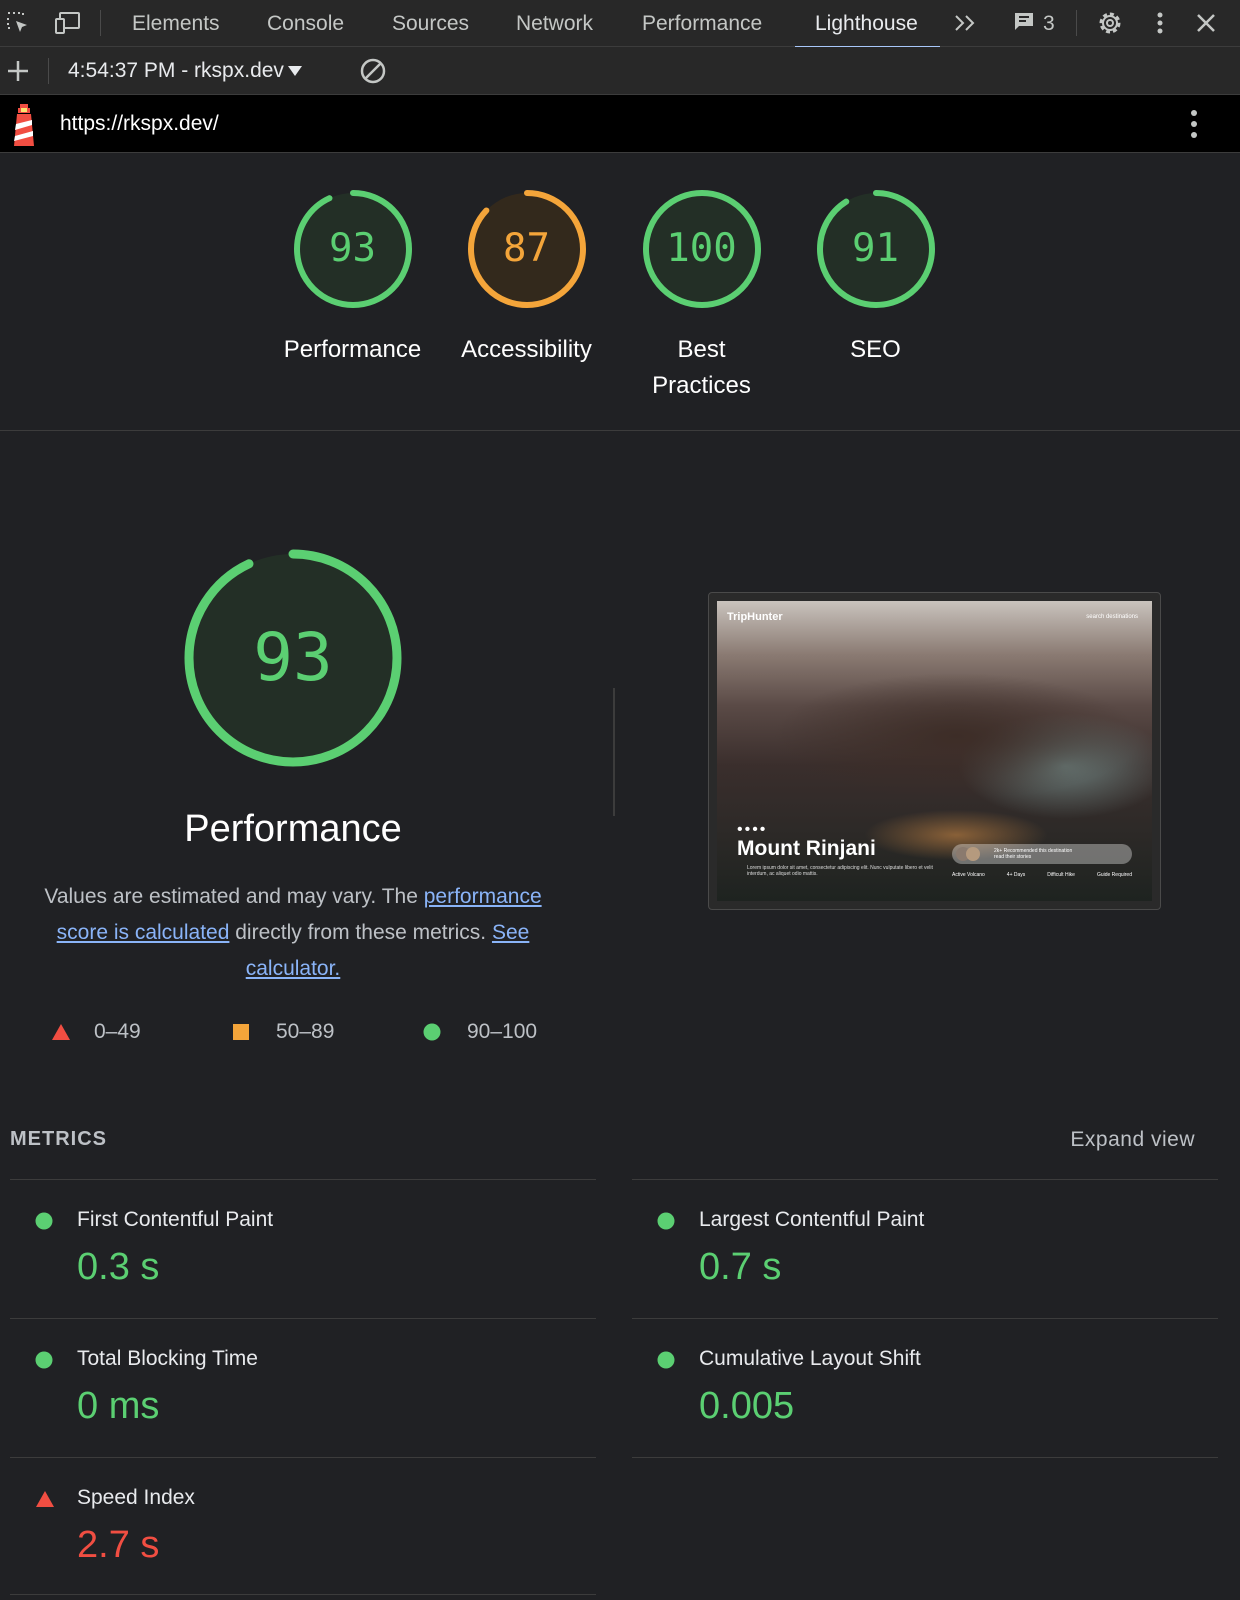 This screenshot has height=1600, width=1240. What do you see at coordinates (430, 23) in the screenshot?
I see `tab-sources: Sources` at bounding box center [430, 23].